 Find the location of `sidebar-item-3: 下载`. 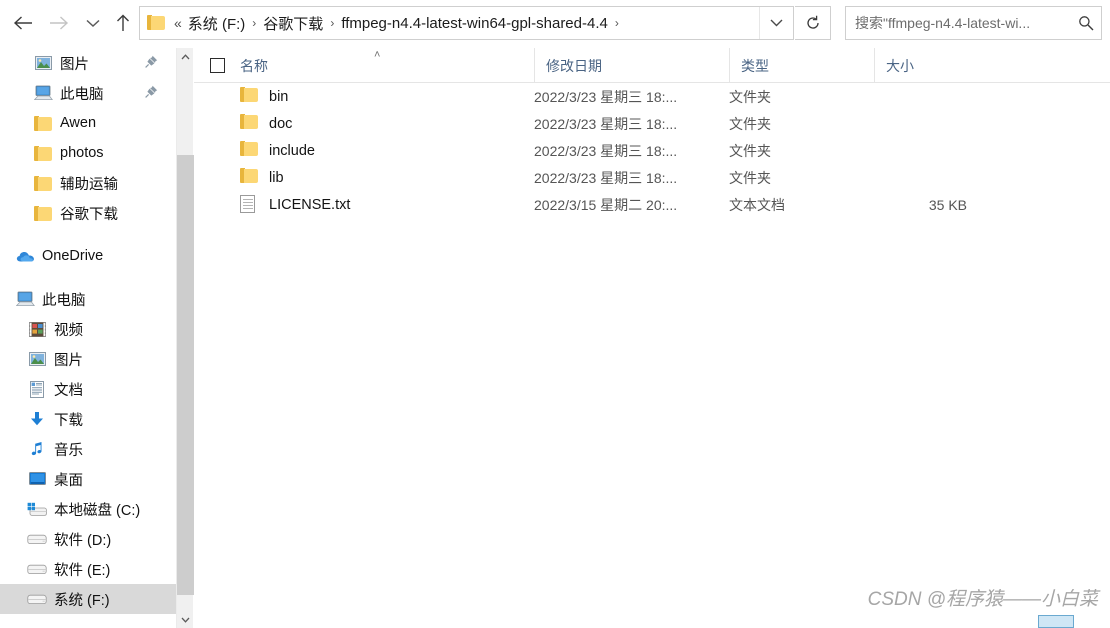

sidebar-item-3: 下载 is located at coordinates (88, 419).